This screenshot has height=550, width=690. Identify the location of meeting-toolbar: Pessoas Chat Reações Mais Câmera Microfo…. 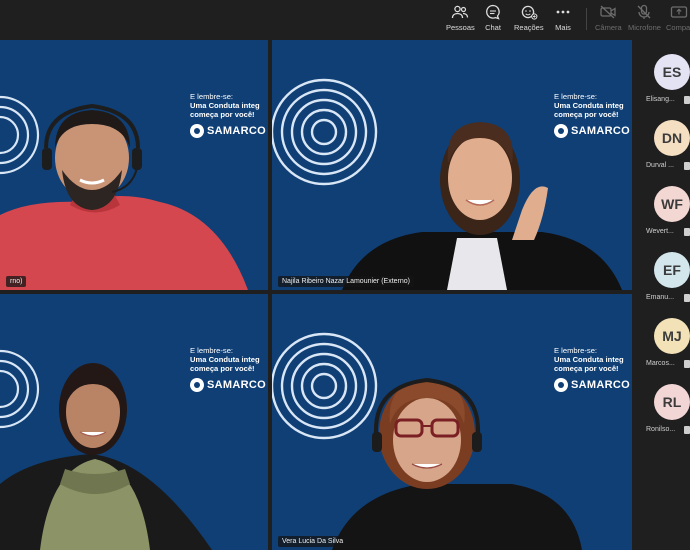
(345, 19).